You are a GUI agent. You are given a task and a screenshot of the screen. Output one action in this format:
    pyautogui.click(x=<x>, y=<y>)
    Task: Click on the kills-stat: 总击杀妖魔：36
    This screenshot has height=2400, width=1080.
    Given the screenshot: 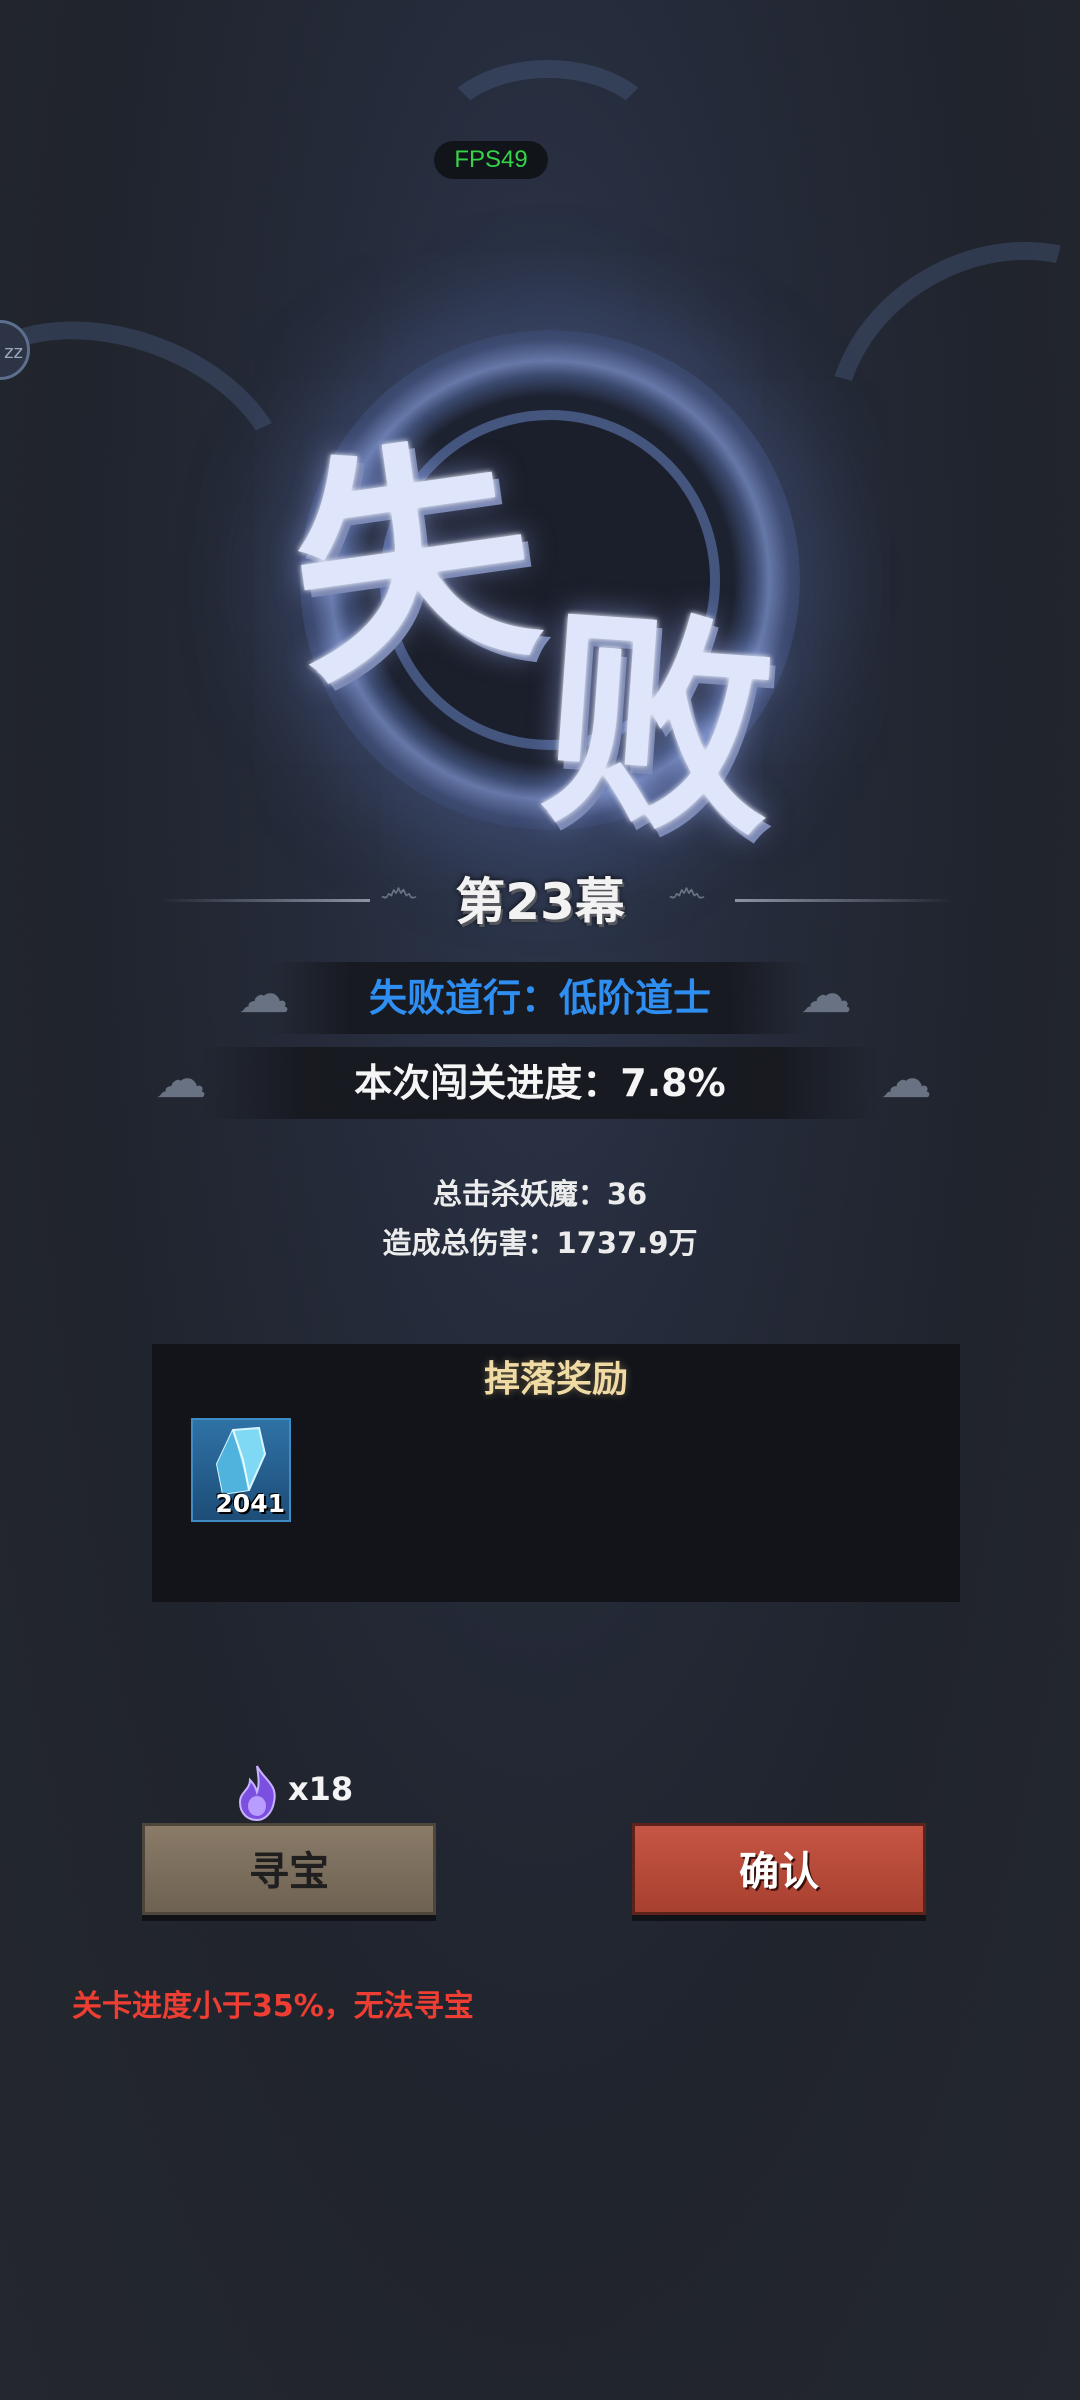 What is the action you would take?
    pyautogui.click(x=540, y=1194)
    